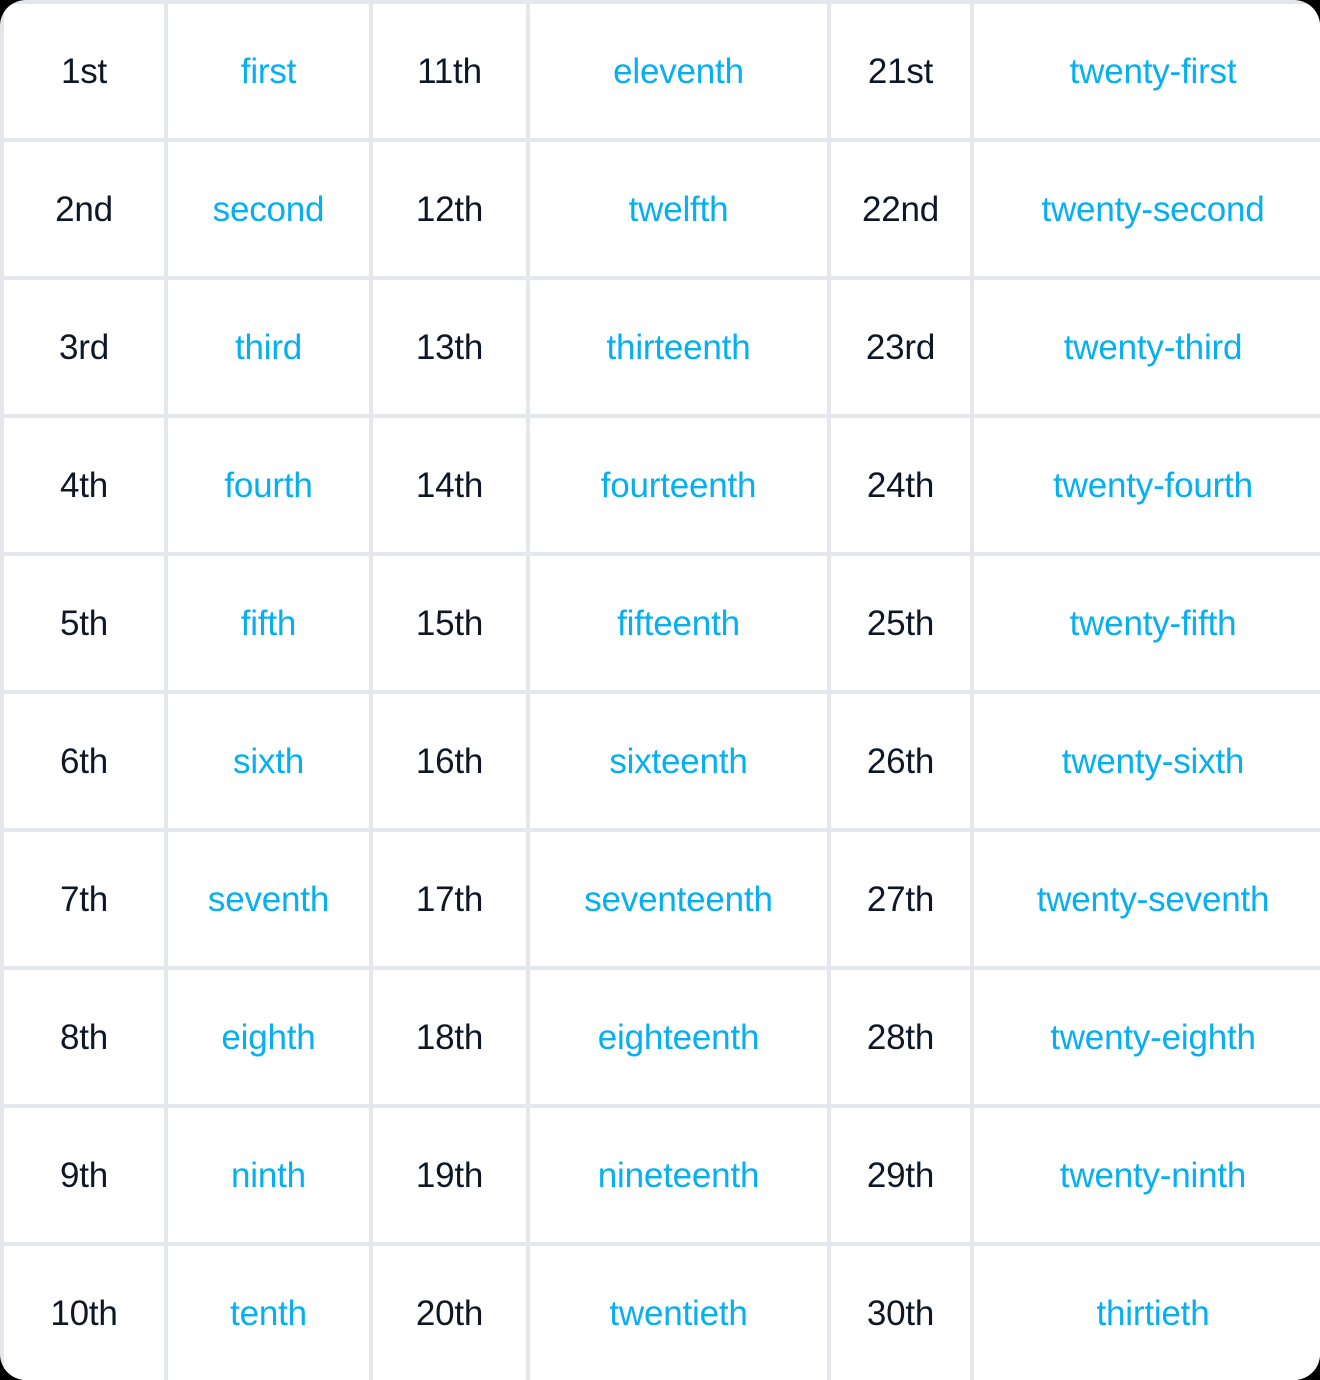  I want to click on ordinal-abbreviation: 30th, so click(900, 1313).